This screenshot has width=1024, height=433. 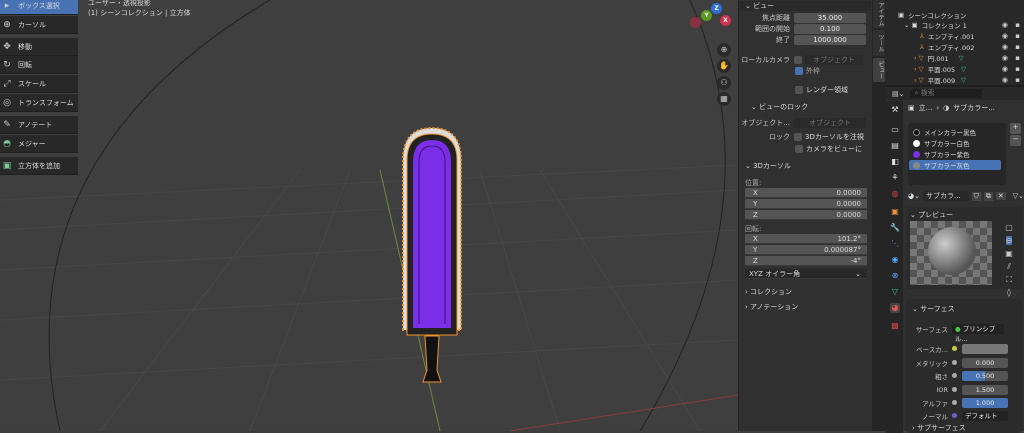 What do you see at coordinates (799, 90) in the screenshot?
I see `checkbox` at bounding box center [799, 90].